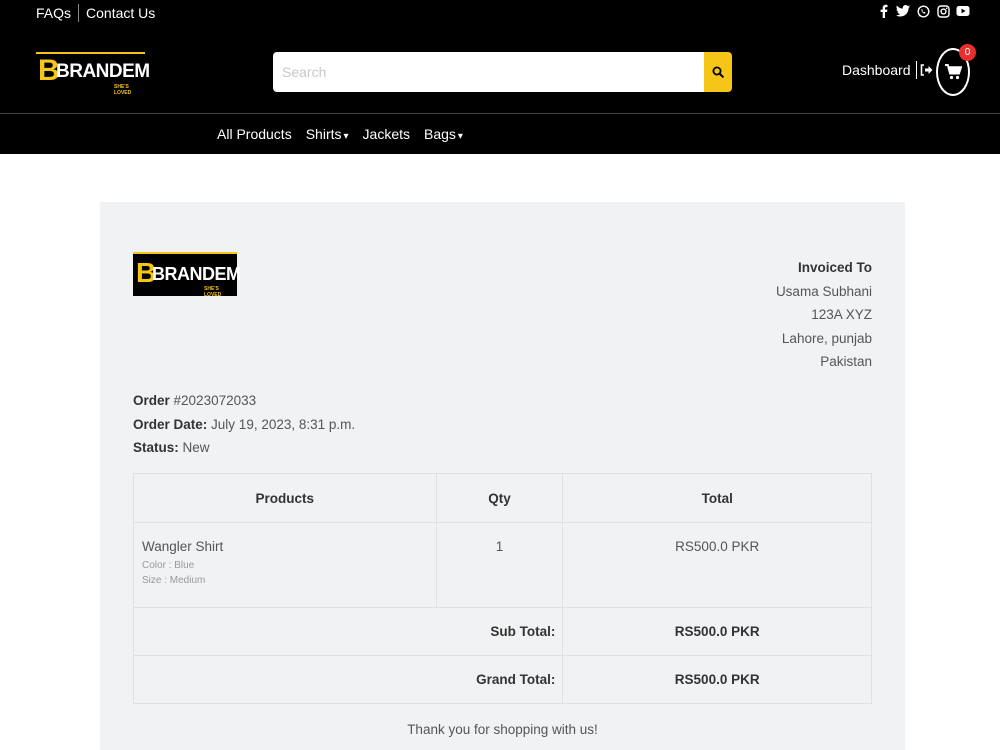 The image size is (1000, 750). I want to click on grand-total-row: Grand Total: RS500.0 PKR, so click(502, 679).